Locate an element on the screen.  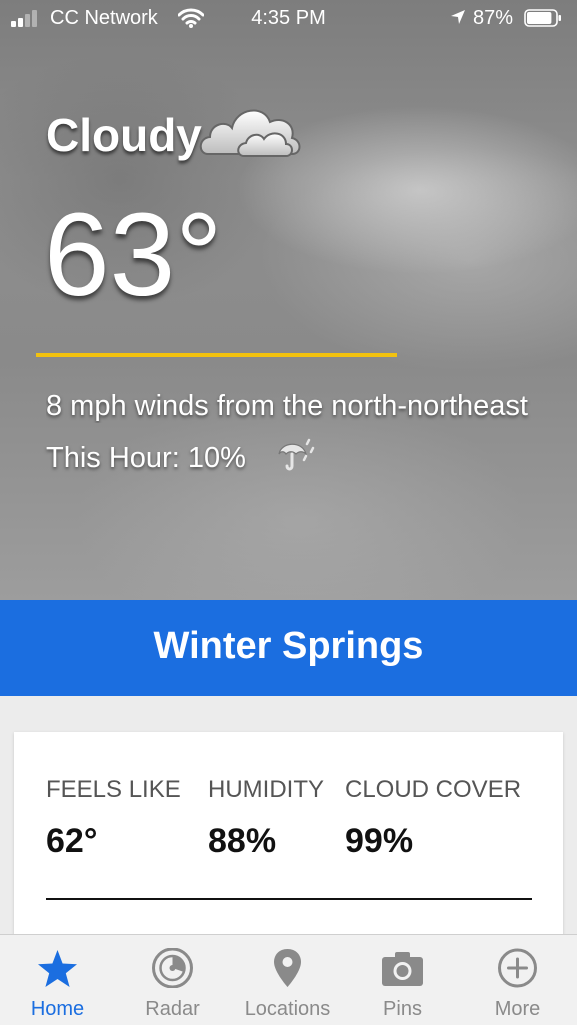
tab-locations: Locations is located at coordinates (287, 979).